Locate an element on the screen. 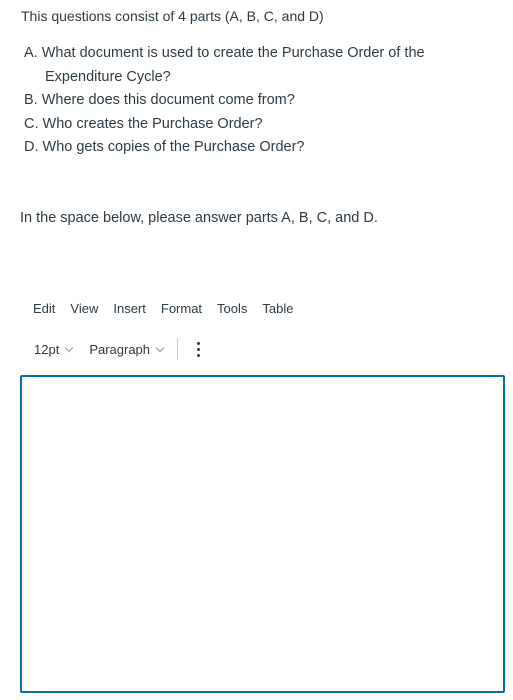 This screenshot has width=513, height=700. font-size-value: 12pt is located at coordinates (47, 349).